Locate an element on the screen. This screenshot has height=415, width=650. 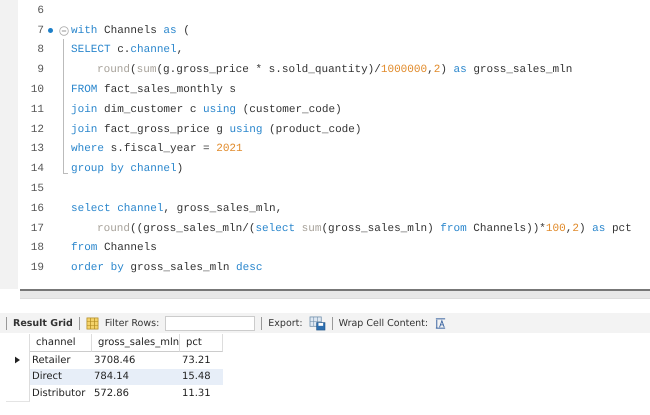
table-cell-text: 73.21 is located at coordinates (196, 360).